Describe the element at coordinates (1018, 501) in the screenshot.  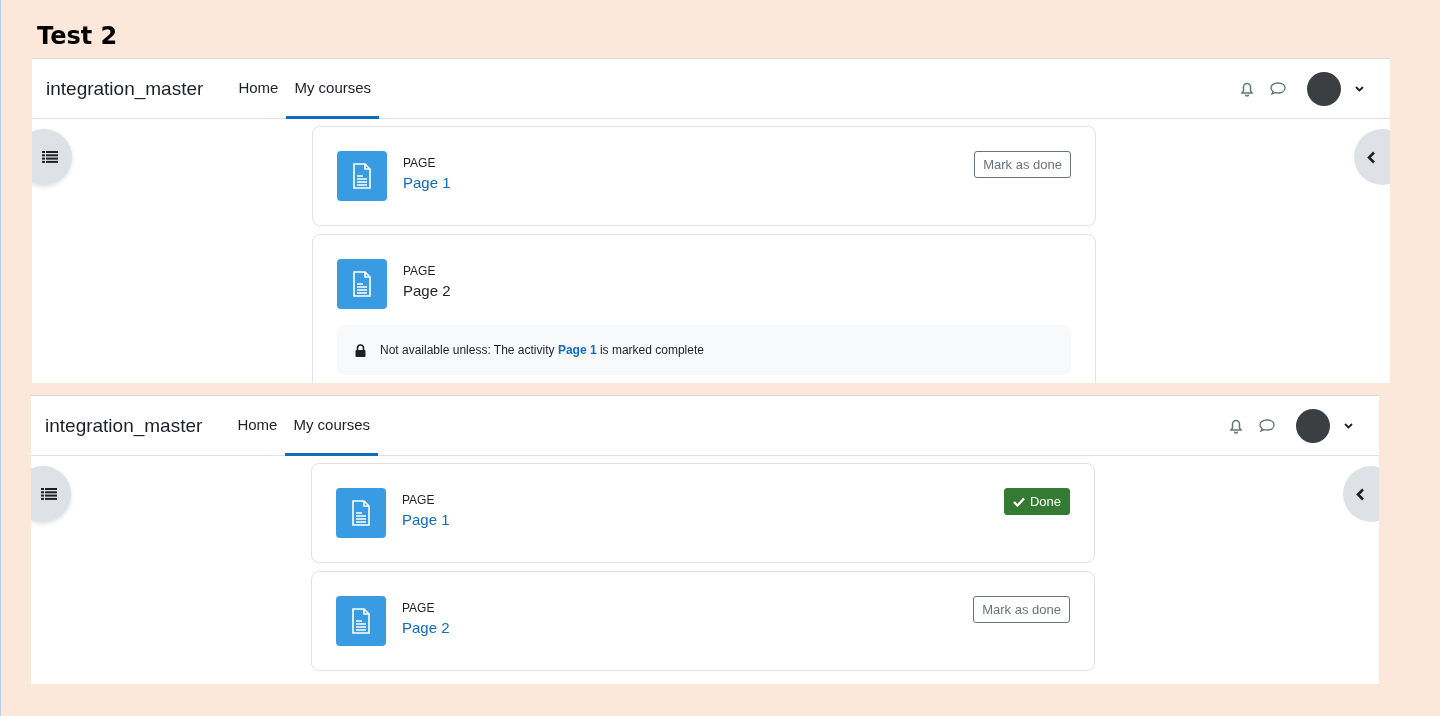
I see `checkmark-icon` at that location.